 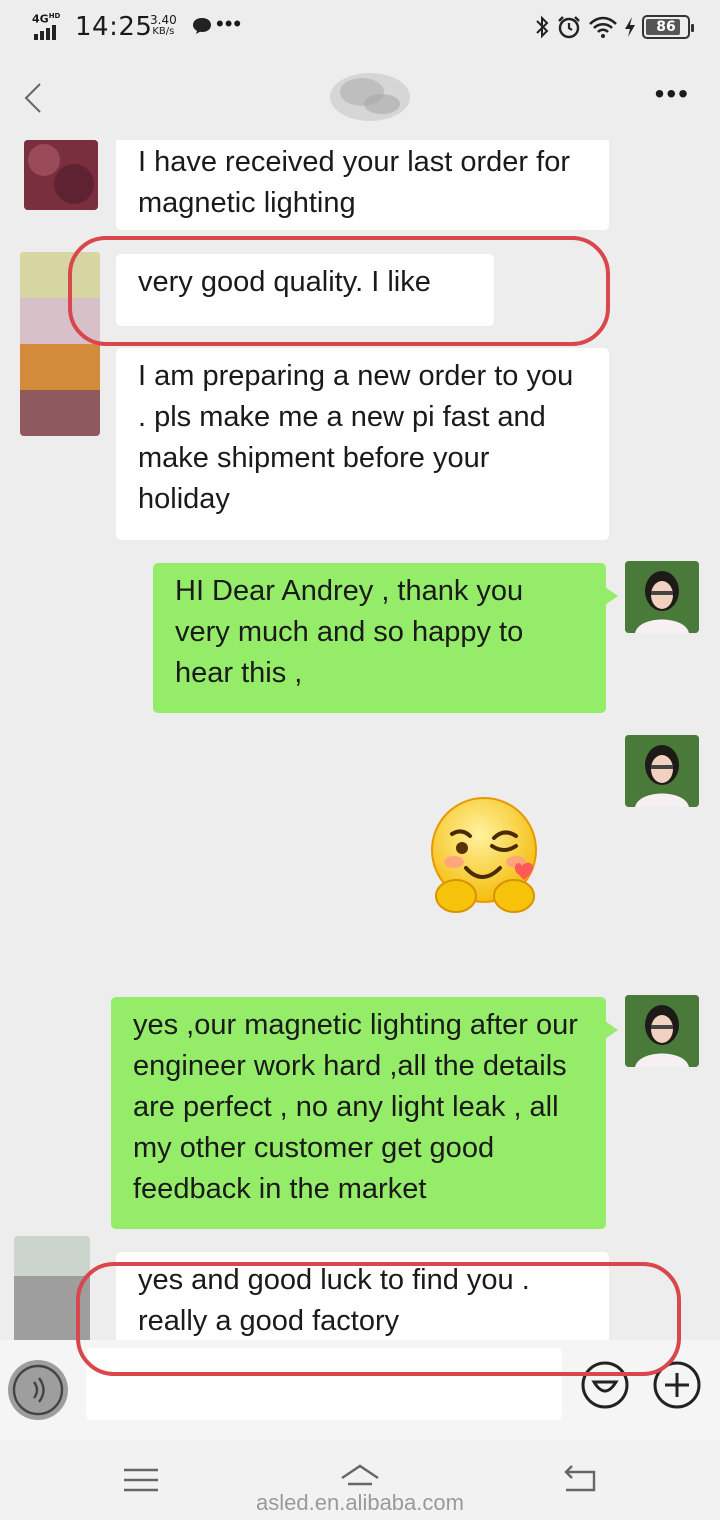 I want to click on charging-icon, so click(x=630, y=27).